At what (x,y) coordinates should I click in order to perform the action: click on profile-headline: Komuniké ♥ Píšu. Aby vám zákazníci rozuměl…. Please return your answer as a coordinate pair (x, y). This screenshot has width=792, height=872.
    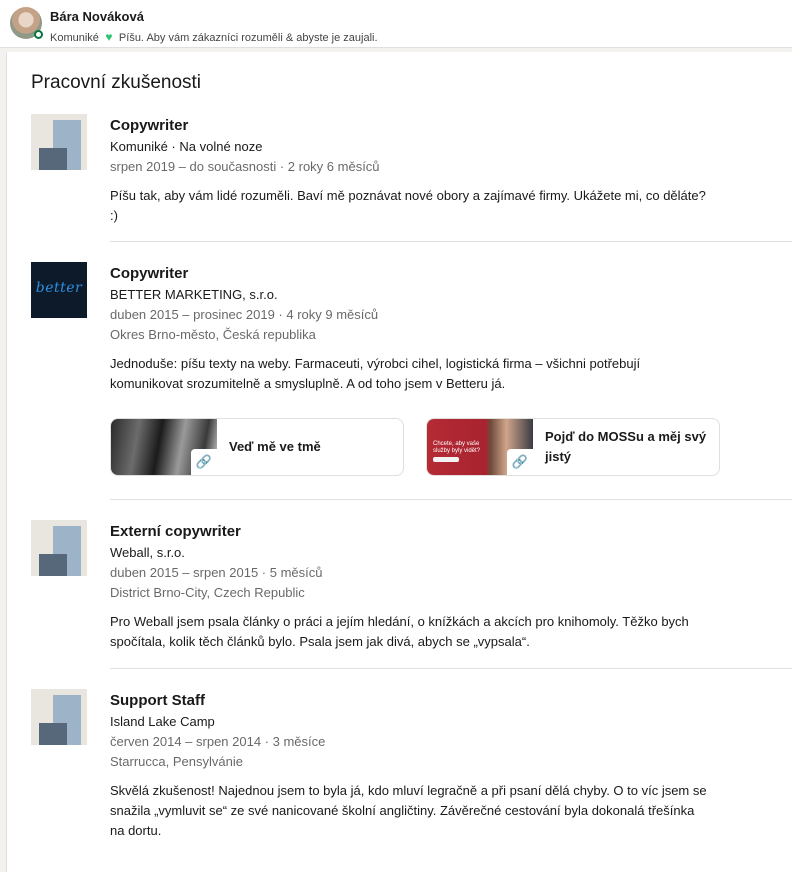
    Looking at the image, I should click on (214, 37).